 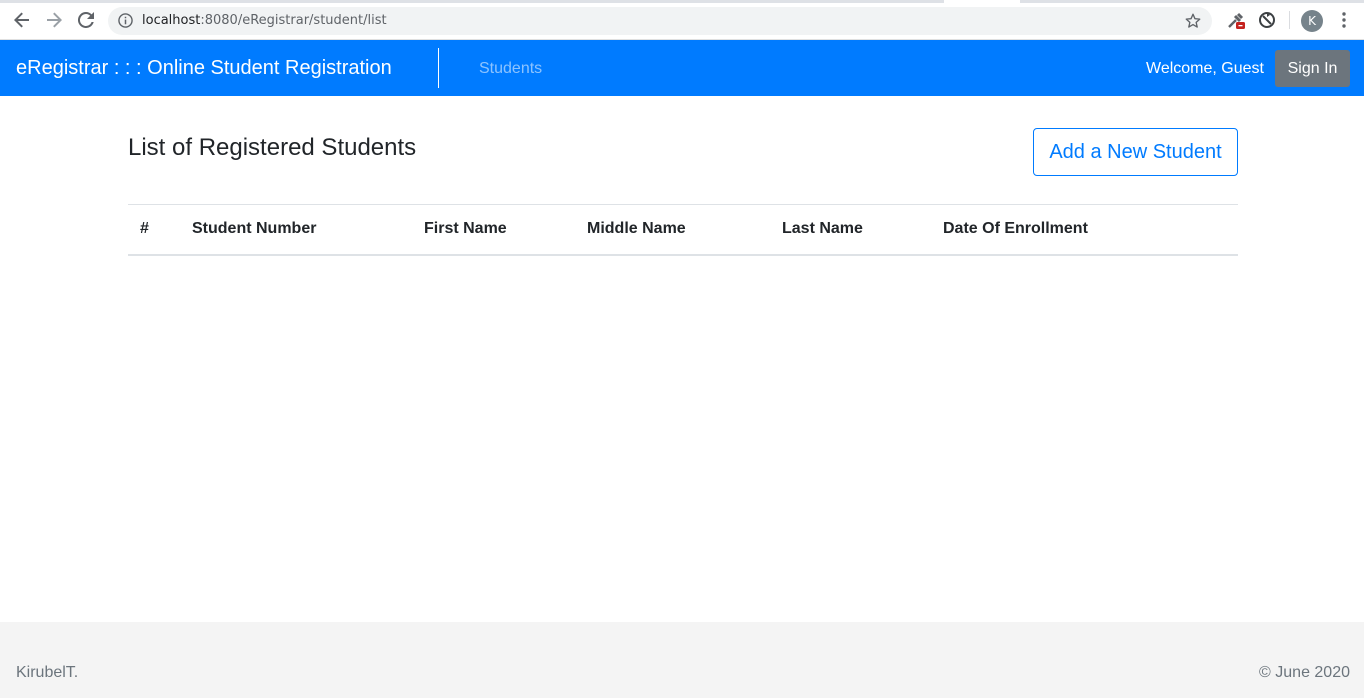 I want to click on address-bar: localhost:8080/eRegistrar/student/list, so click(x=660, y=21).